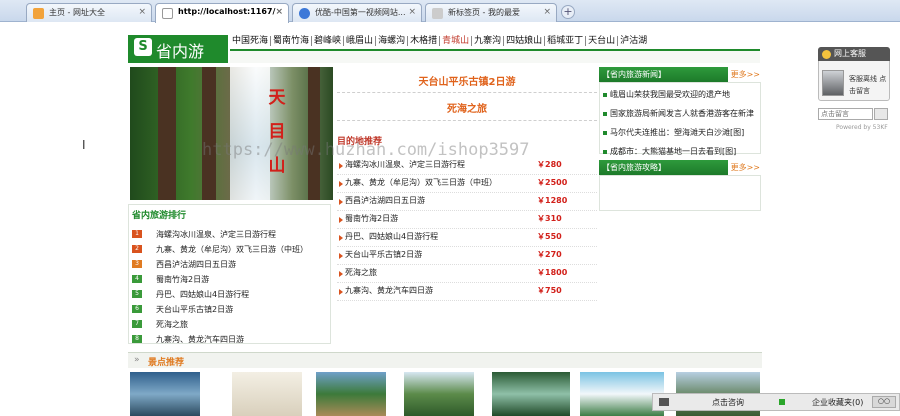 The width and height of the screenshot is (900, 416). Describe the element at coordinates (602, 41) in the screenshot. I see `nav-link: 天台山` at that location.